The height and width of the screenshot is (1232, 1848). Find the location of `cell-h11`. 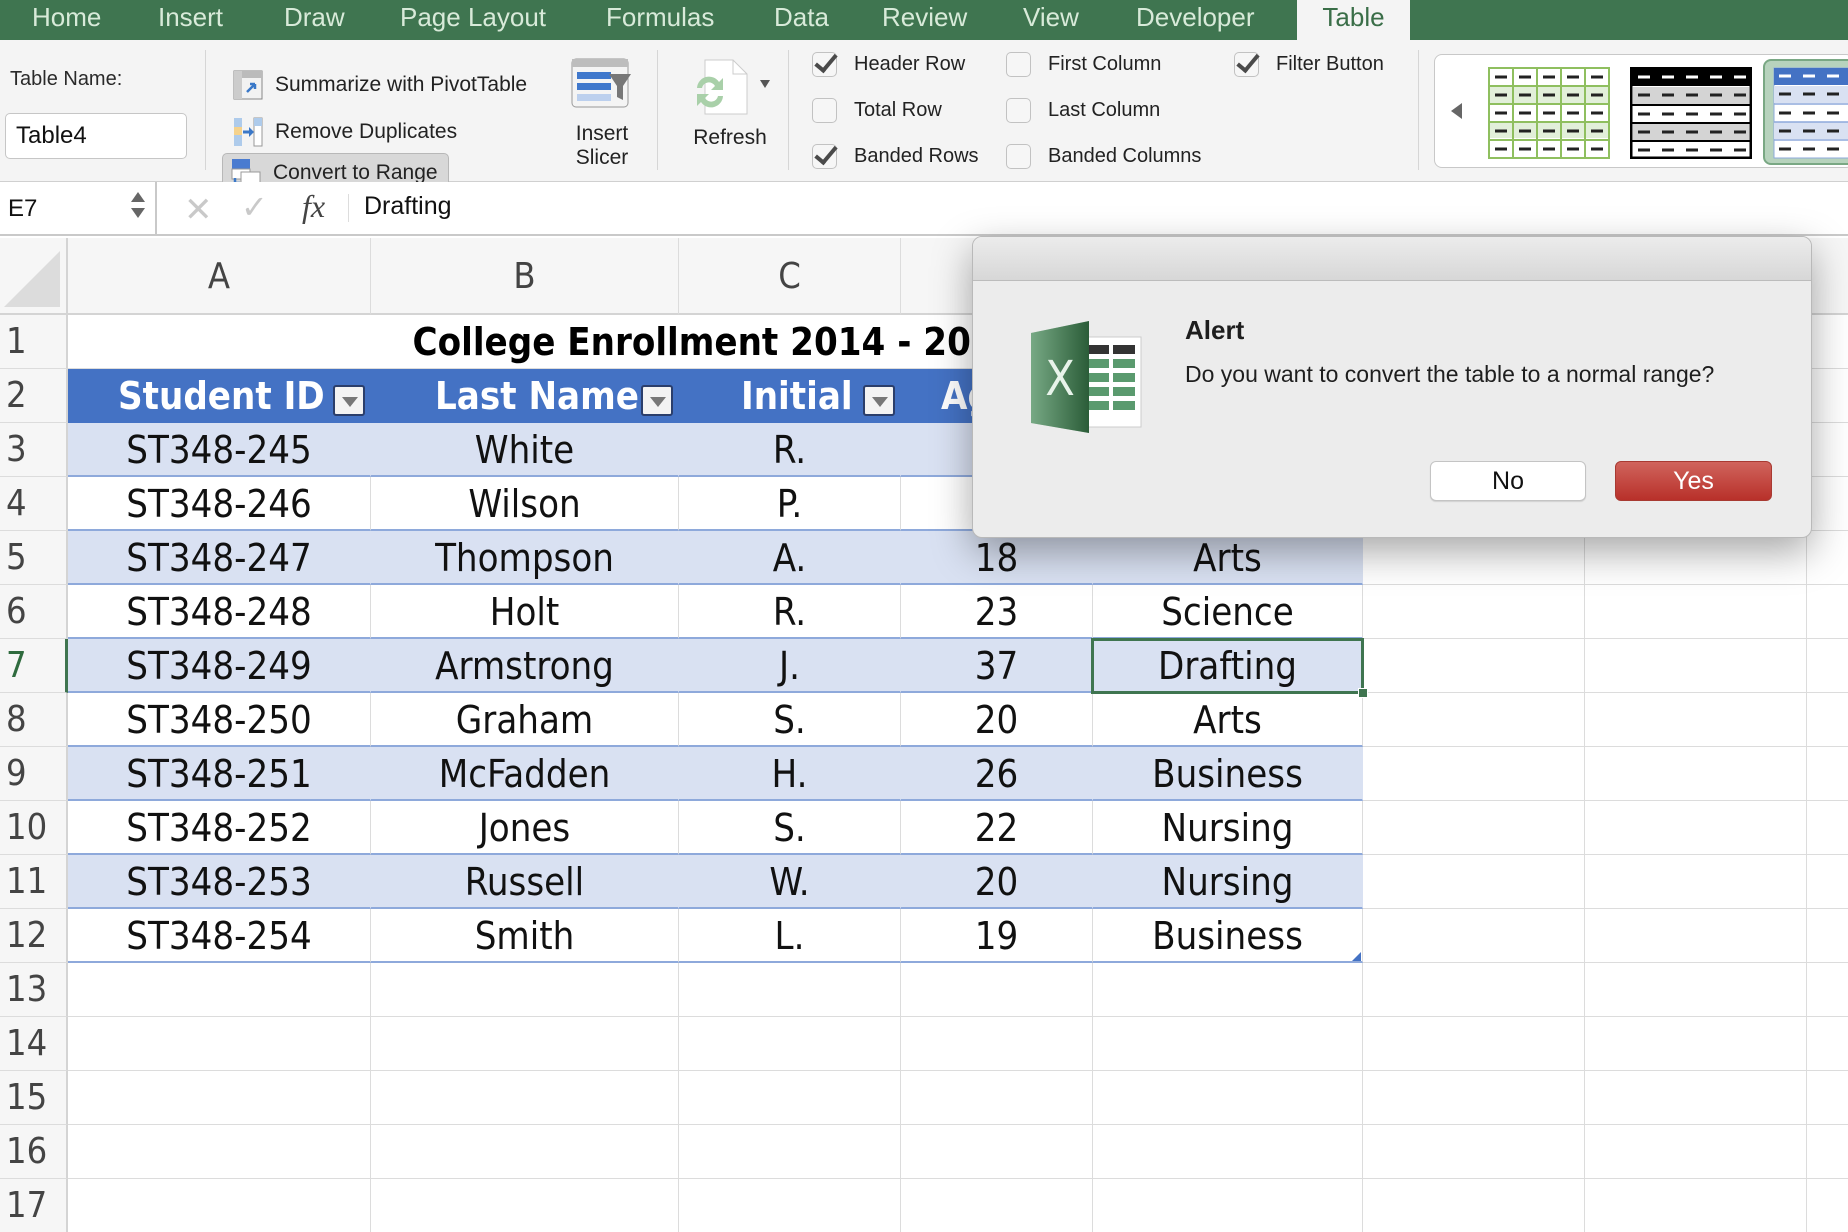

cell-h11 is located at coordinates (1827, 882).